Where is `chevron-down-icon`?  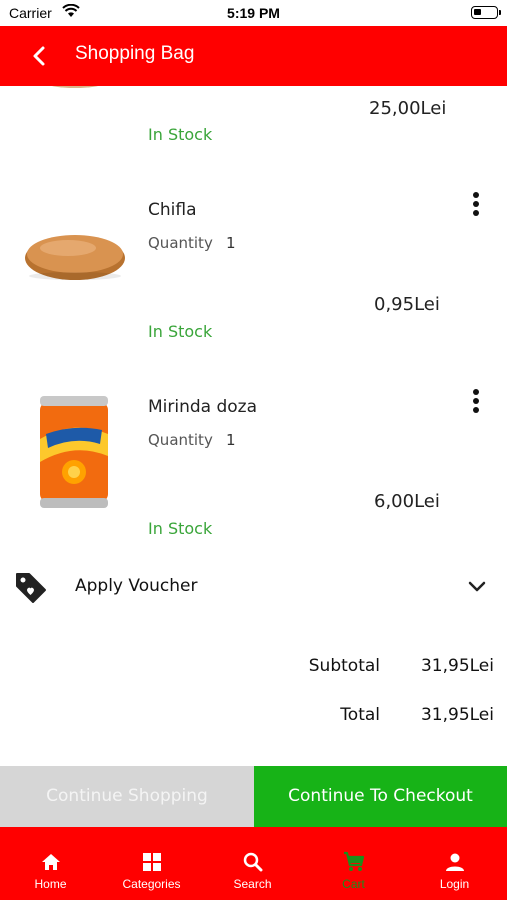 chevron-down-icon is located at coordinates (477, 586).